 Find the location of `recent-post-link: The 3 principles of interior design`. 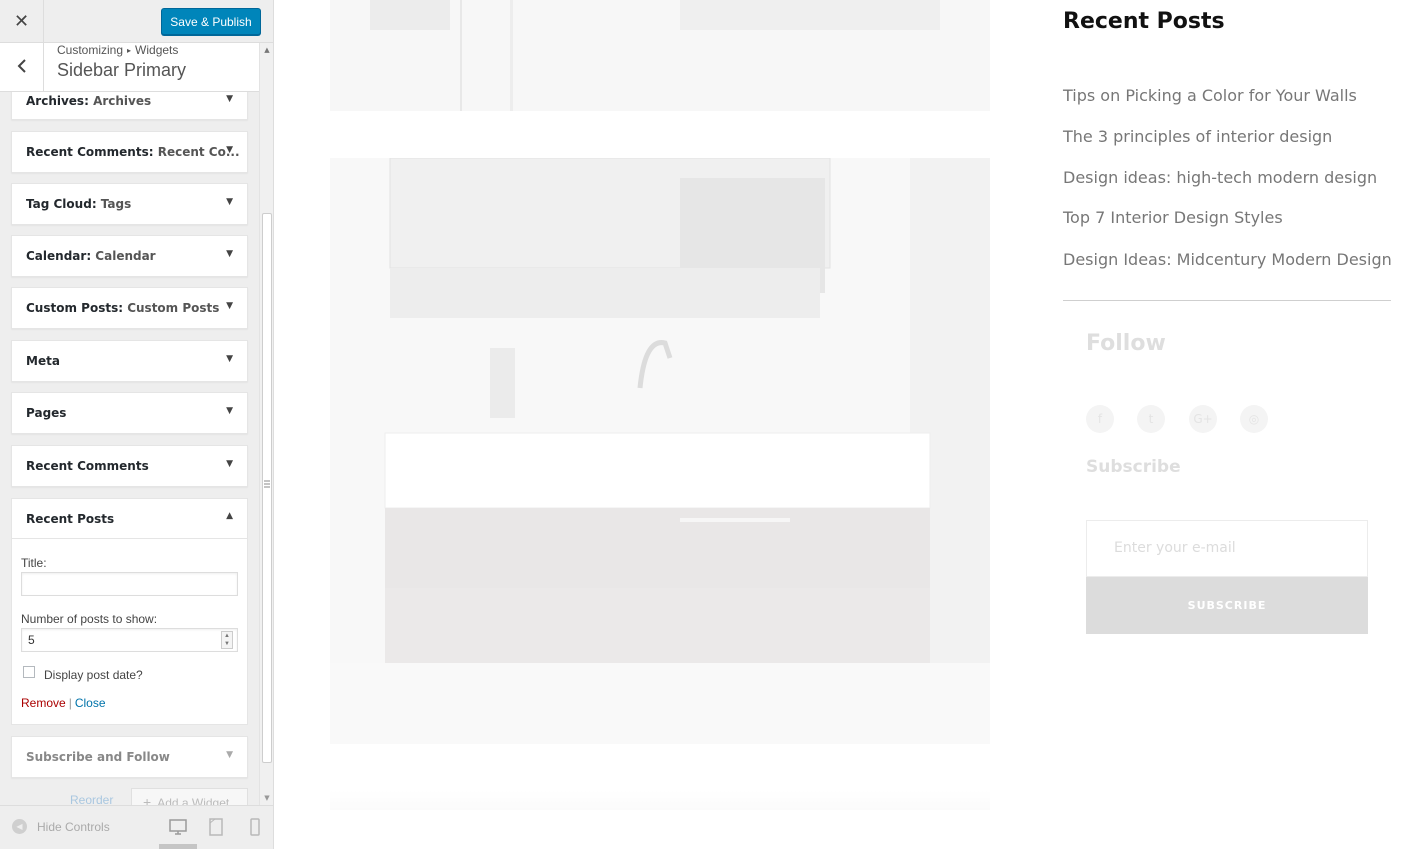

recent-post-link: The 3 principles of interior design is located at coordinates (1197, 136).